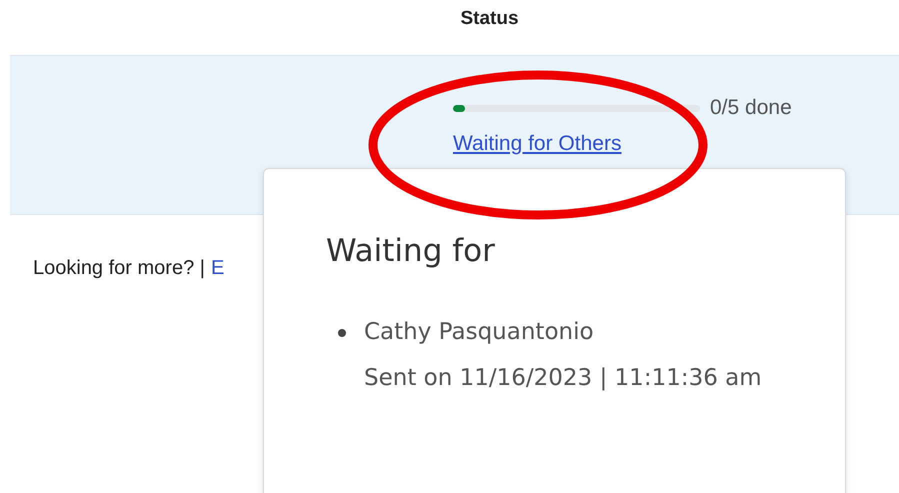 This screenshot has height=493, width=899. Describe the element at coordinates (563, 378) in the screenshot. I see `sent-time: Sent on 11/16/2023 | 11:11:36 am` at that location.